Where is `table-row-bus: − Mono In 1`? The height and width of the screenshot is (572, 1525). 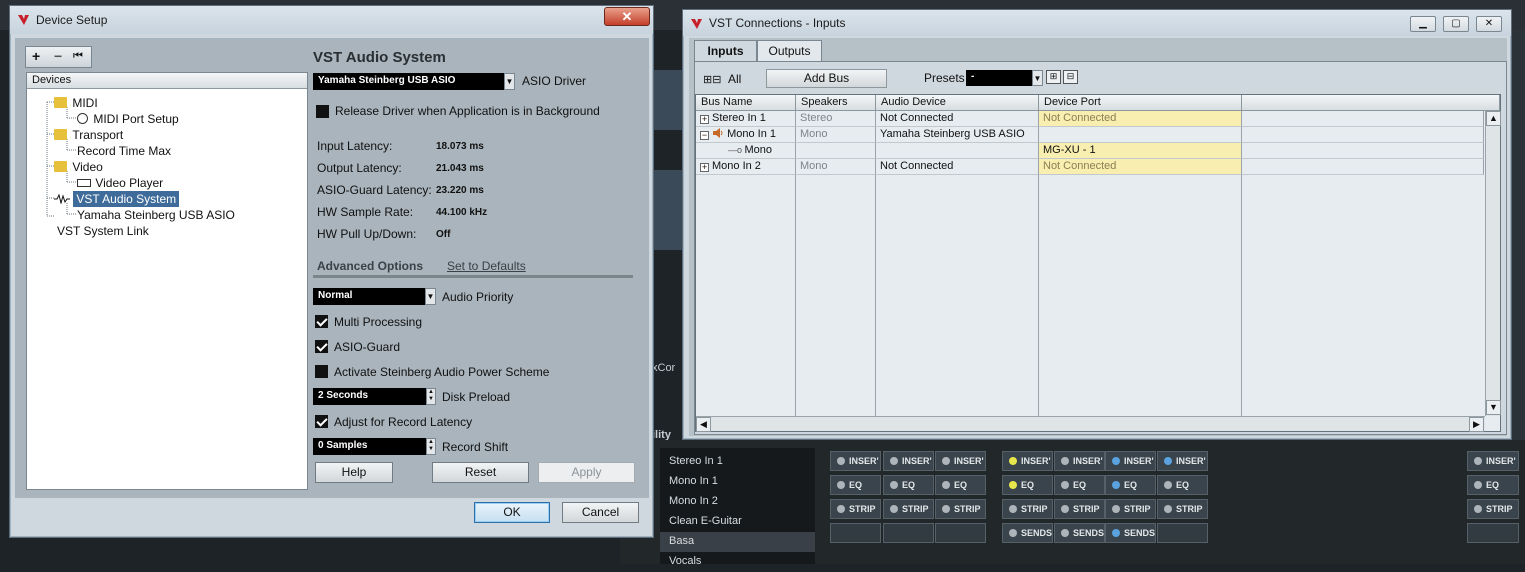
table-row-bus: − Mono In 1 is located at coordinates (746, 135).